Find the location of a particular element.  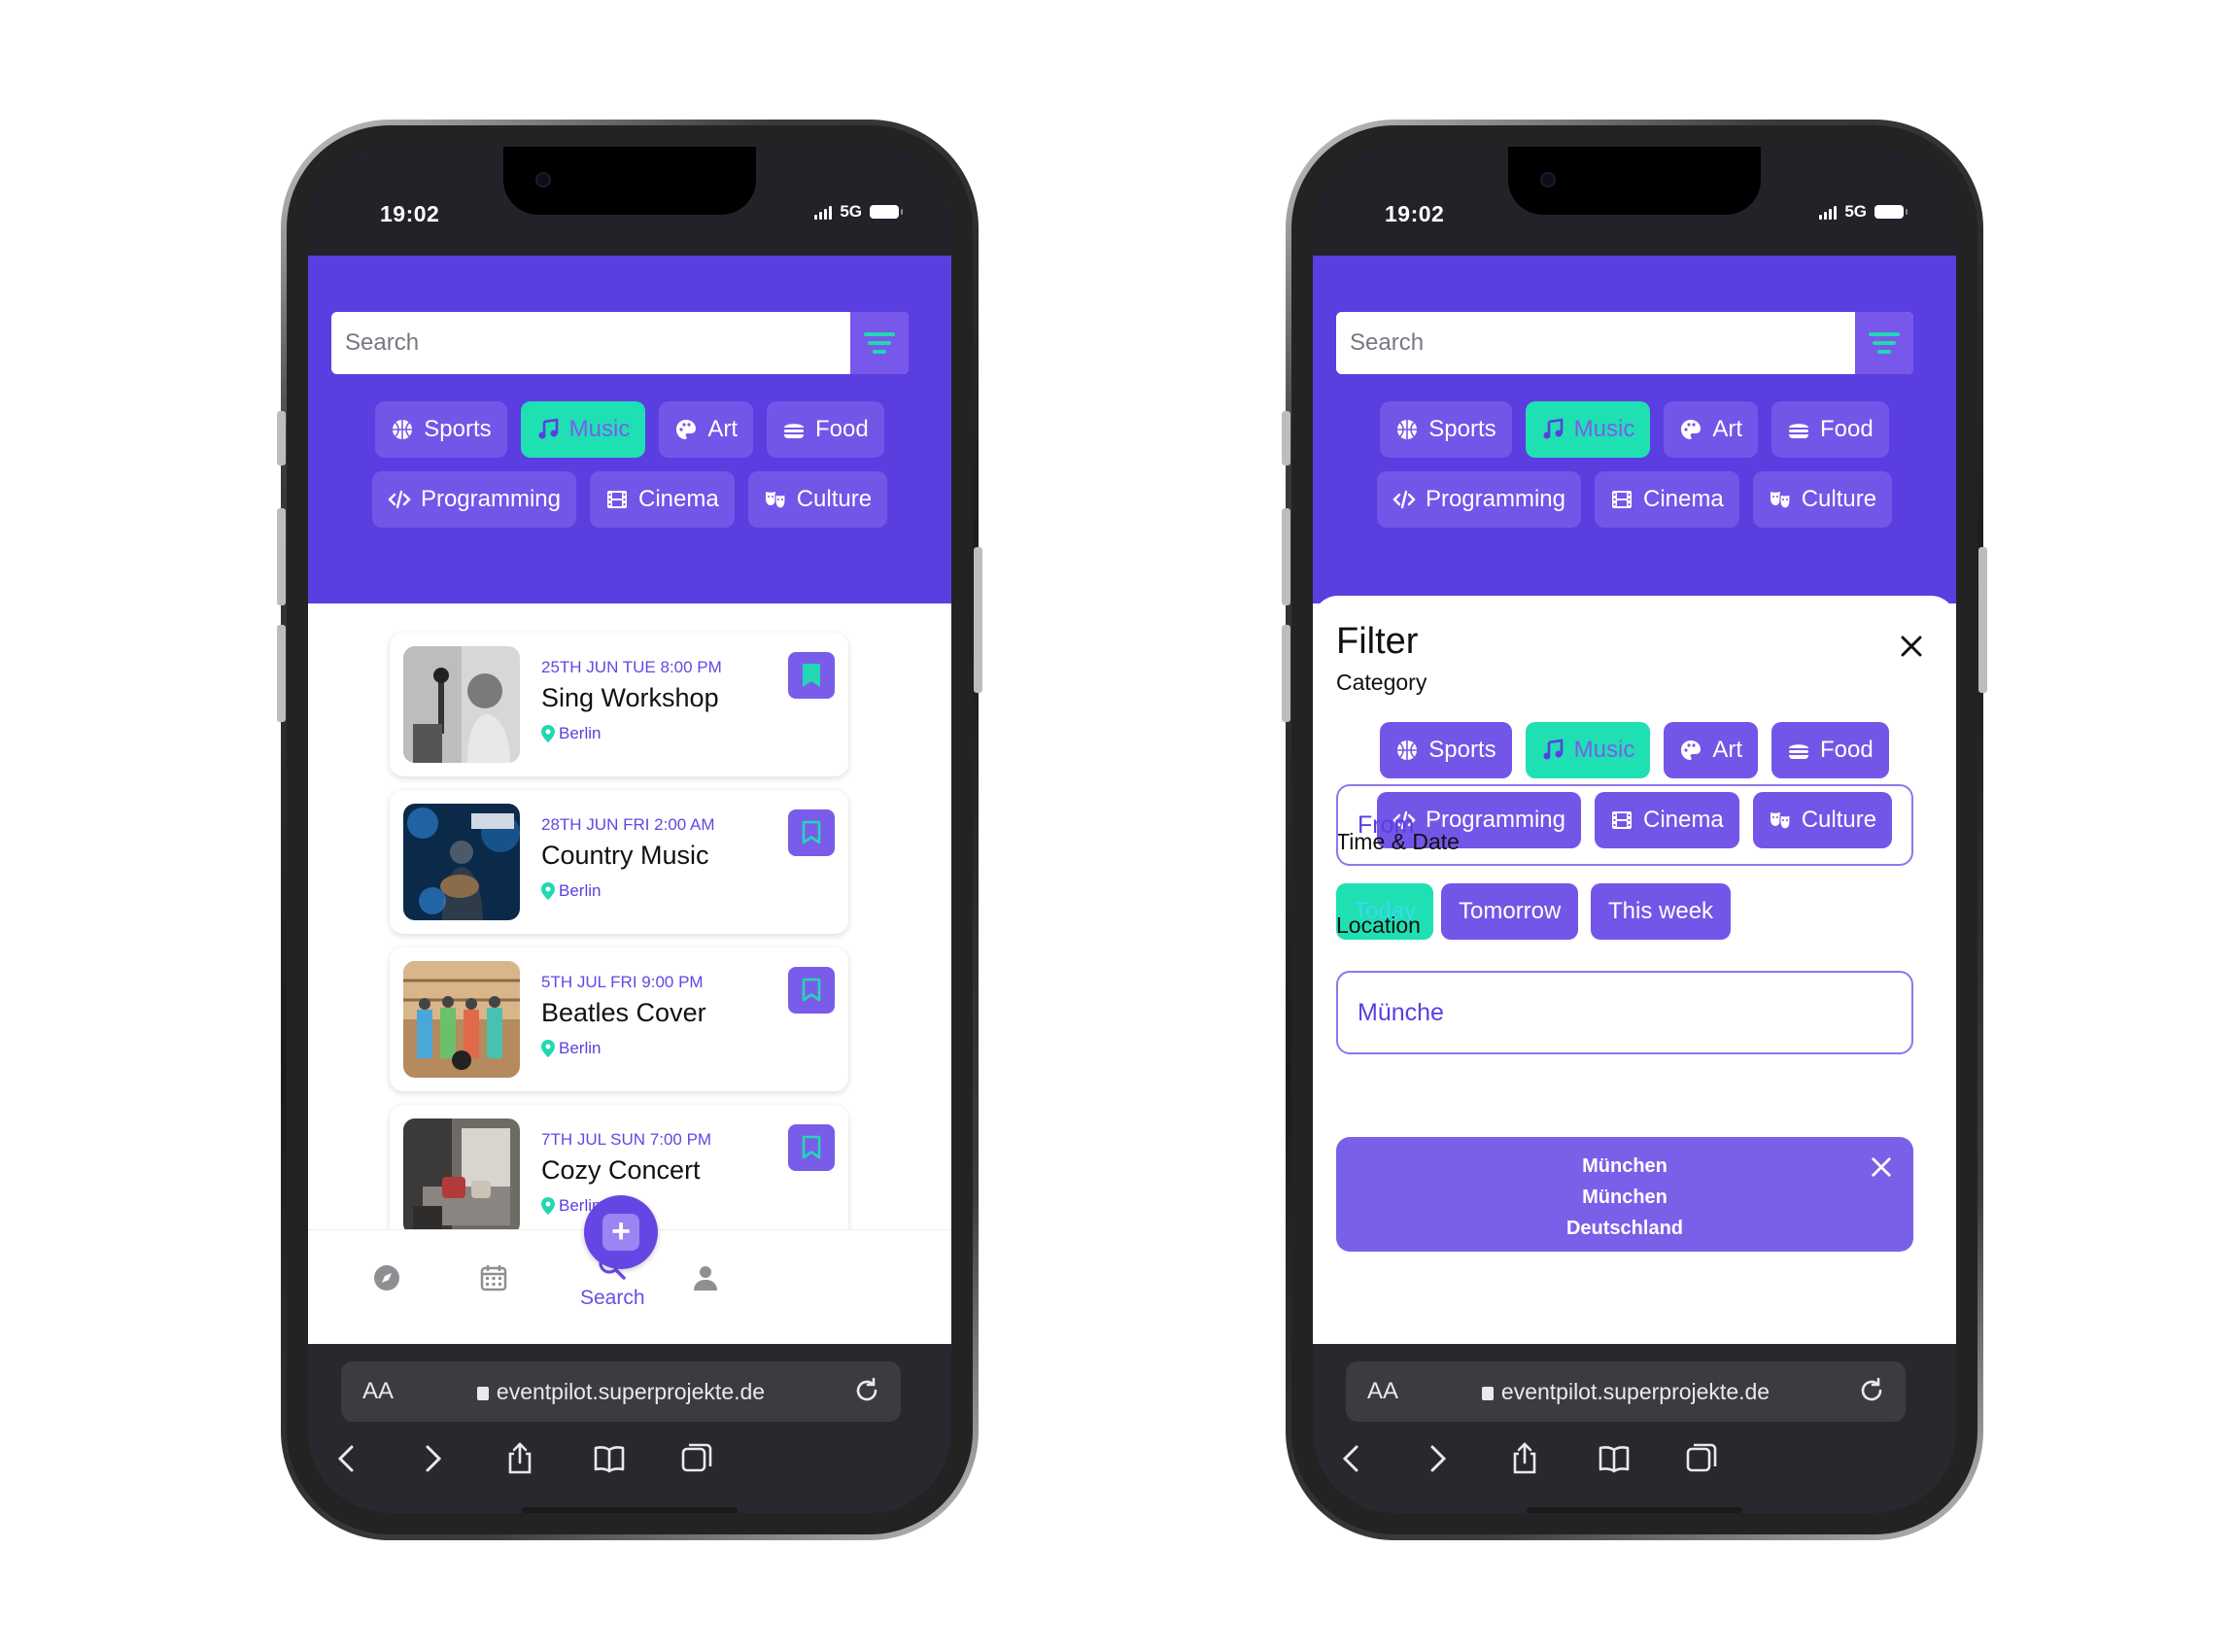

event-date: 5TH JUL FRI 9:00 PM is located at coordinates (622, 982).